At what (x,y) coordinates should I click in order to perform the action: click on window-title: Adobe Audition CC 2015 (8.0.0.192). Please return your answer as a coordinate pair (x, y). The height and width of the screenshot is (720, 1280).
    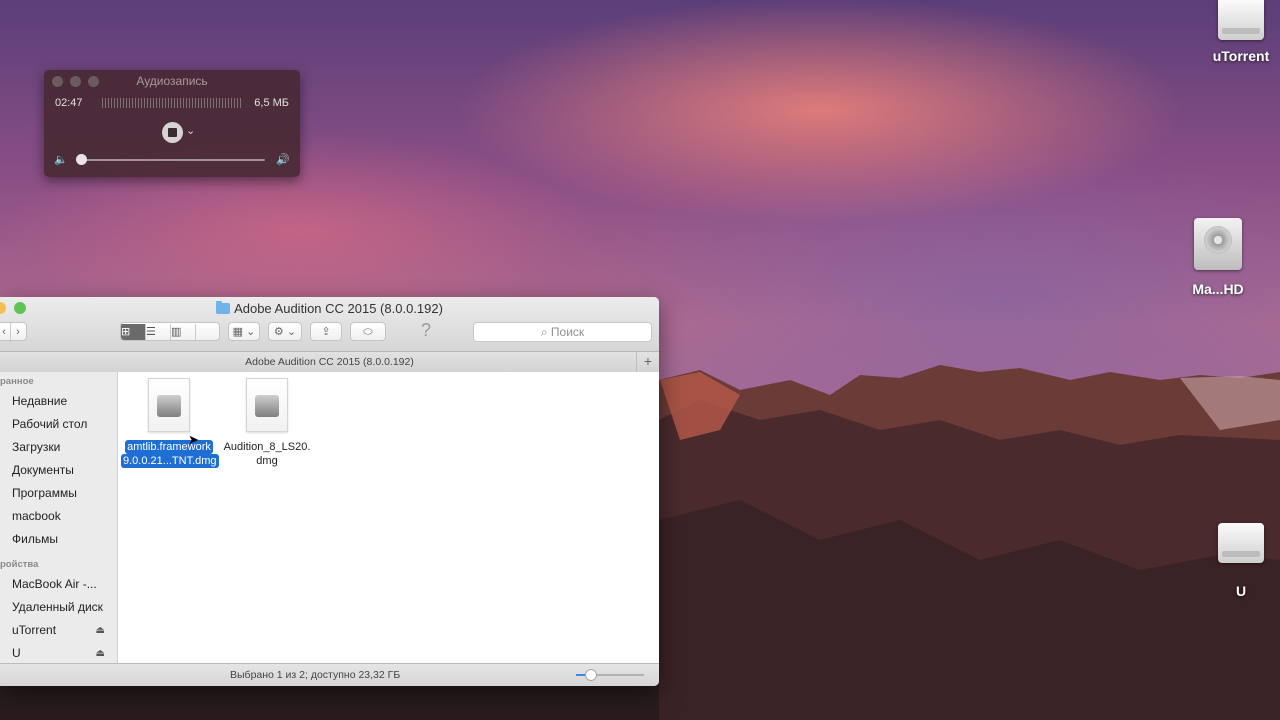
    Looking at the image, I should click on (329, 308).